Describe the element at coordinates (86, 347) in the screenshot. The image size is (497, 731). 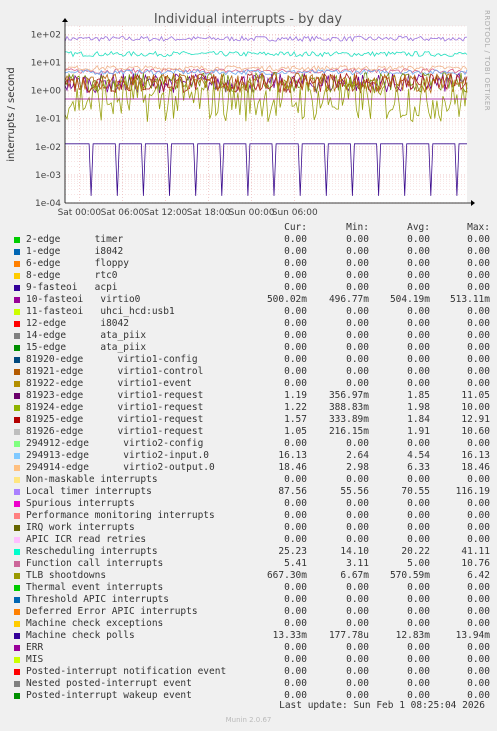
I see `legend-label: 15-edge ata_piix` at that location.